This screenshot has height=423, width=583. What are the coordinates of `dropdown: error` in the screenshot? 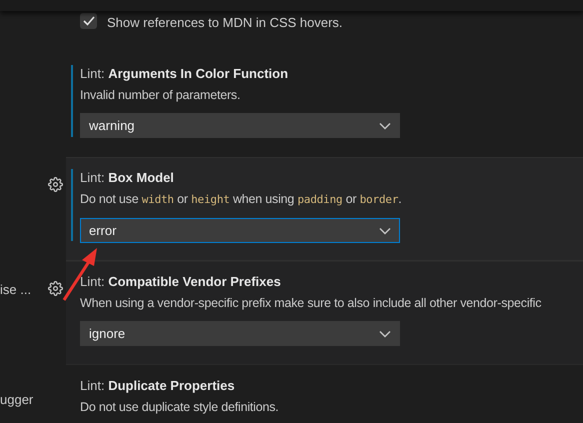 It's located at (240, 230).